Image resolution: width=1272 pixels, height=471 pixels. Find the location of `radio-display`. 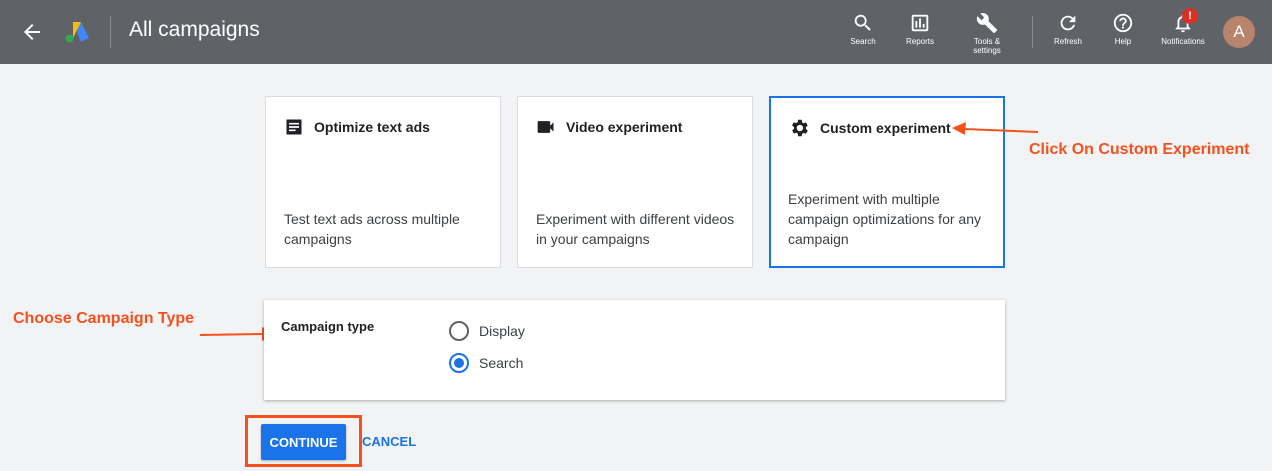

radio-display is located at coordinates (459, 331).